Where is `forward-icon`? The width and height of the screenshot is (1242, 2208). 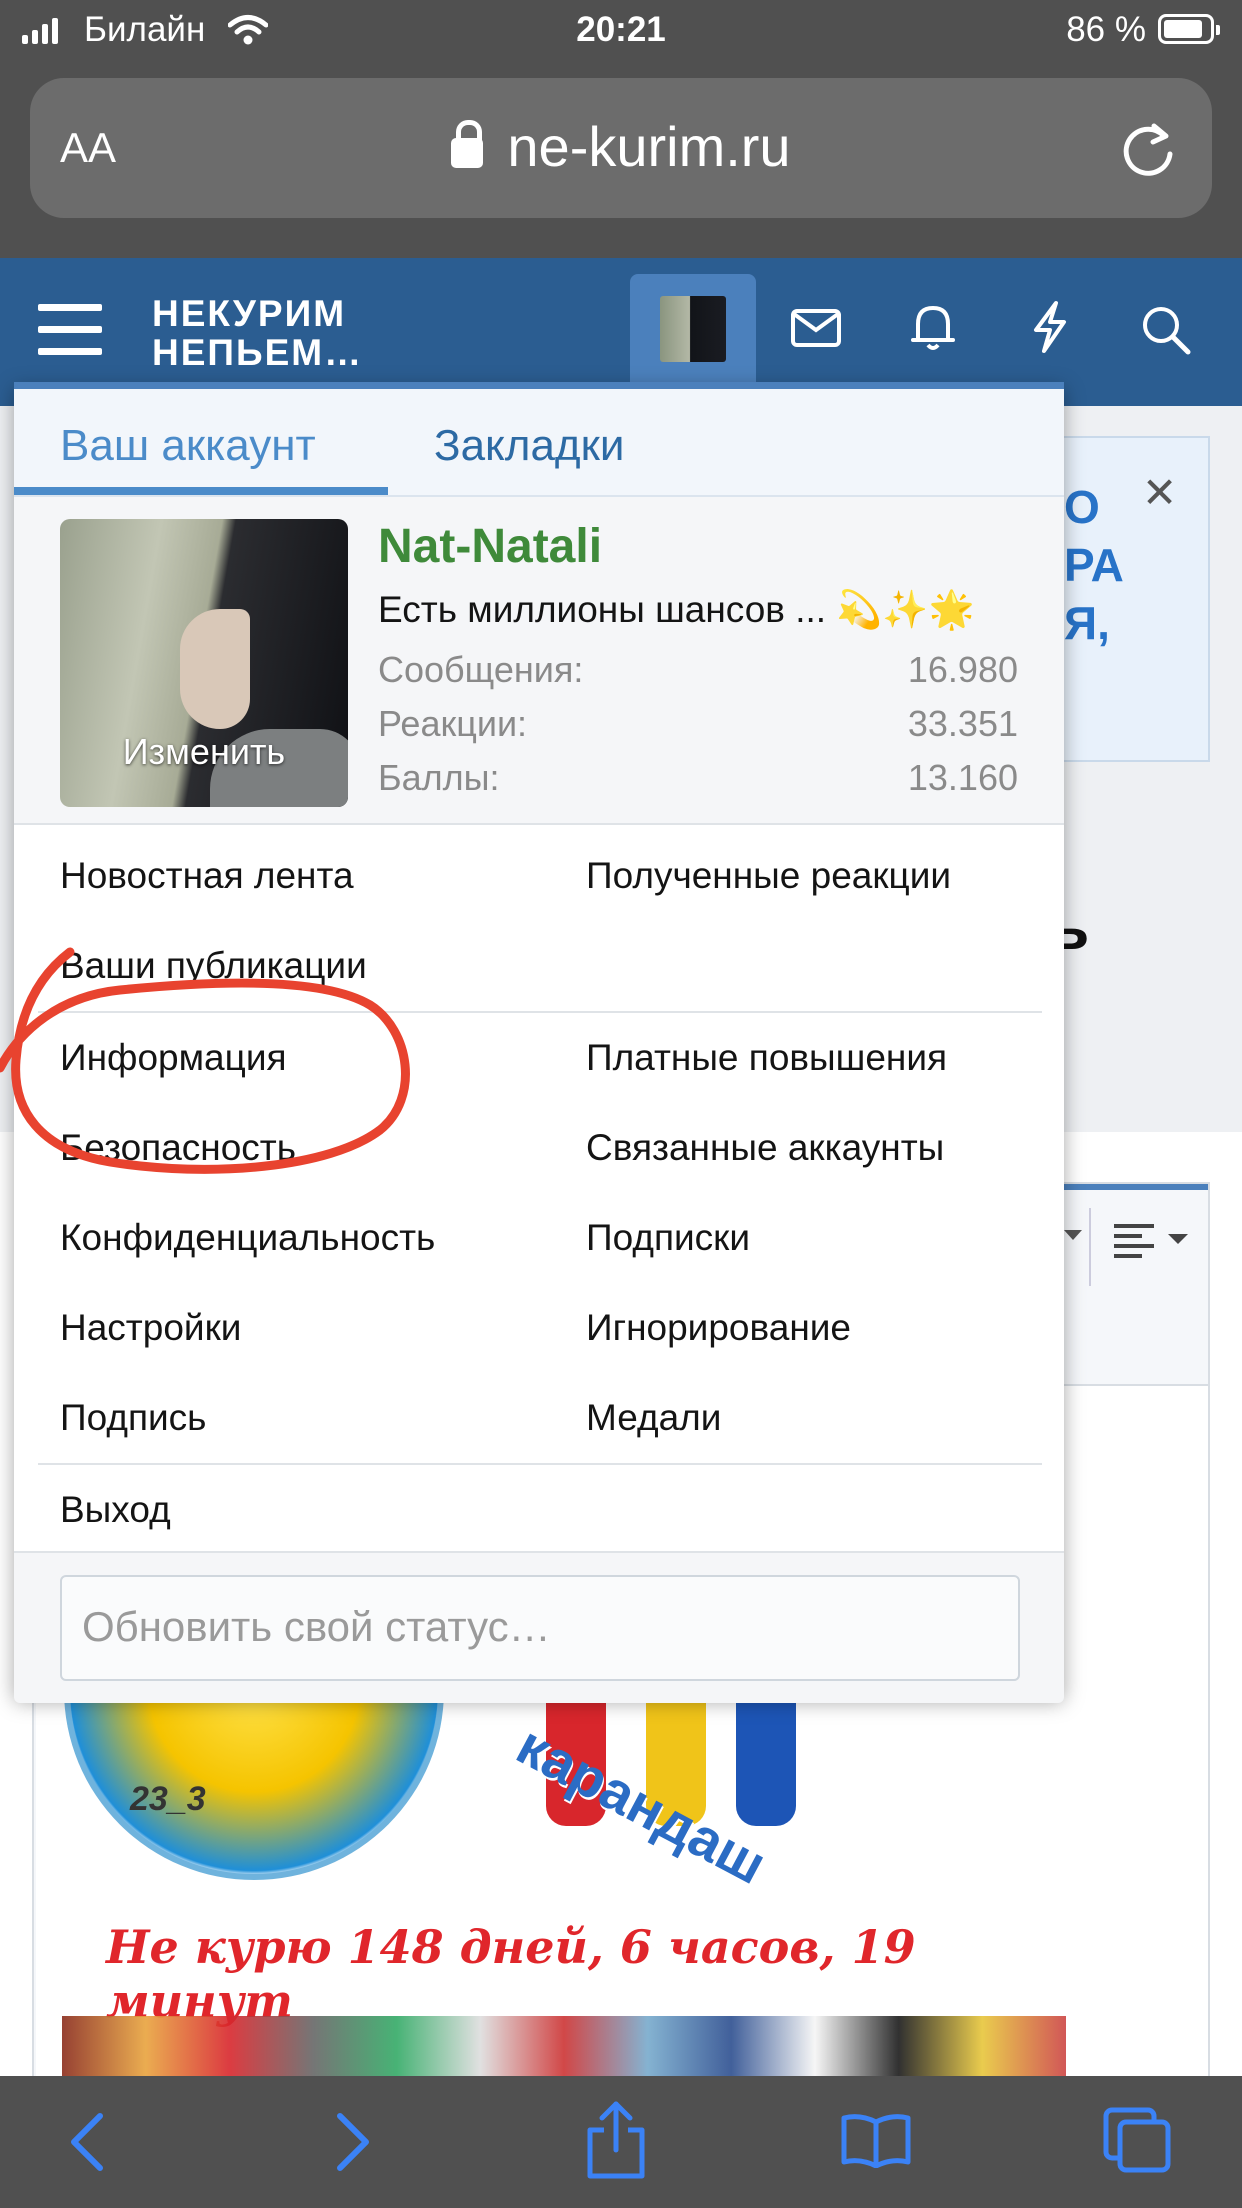 forward-icon is located at coordinates (352, 2142).